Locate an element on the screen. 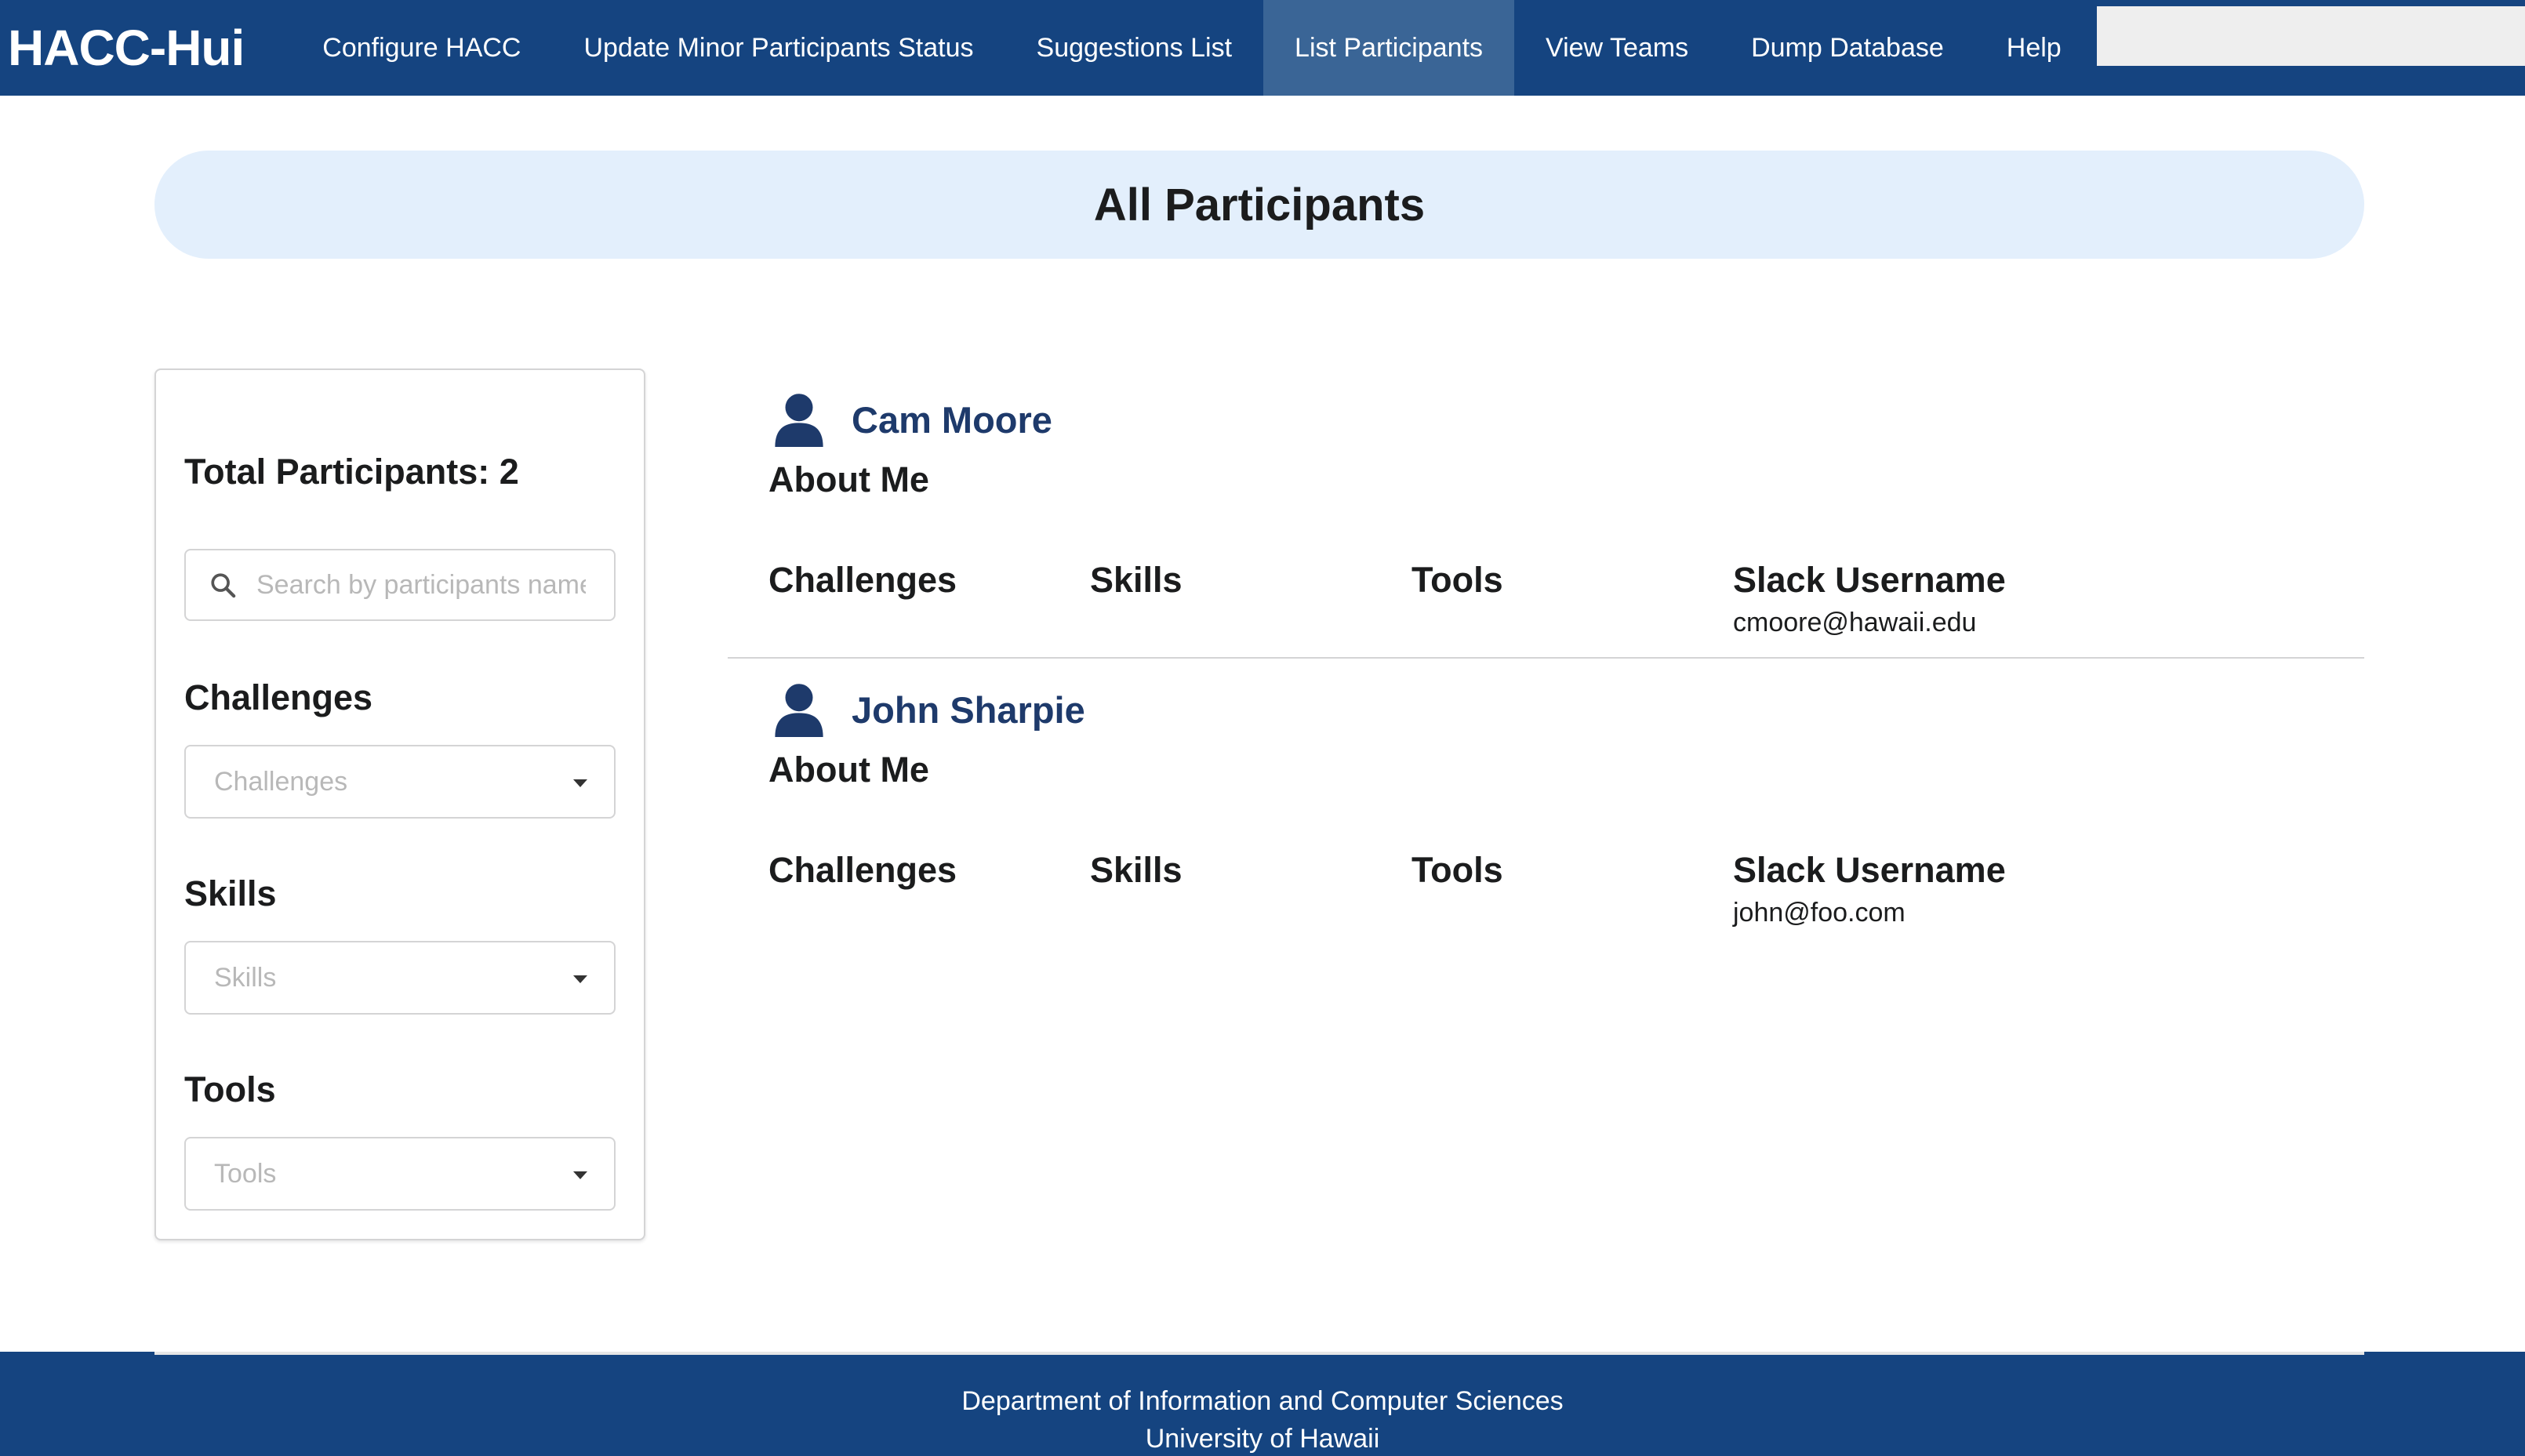  tools-filter-label: Tools is located at coordinates (230, 1089).